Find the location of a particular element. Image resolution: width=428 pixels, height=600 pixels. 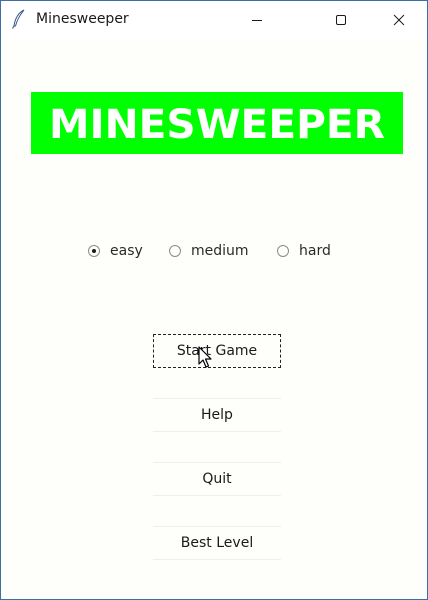

radio-label-hard: hard is located at coordinates (315, 251).